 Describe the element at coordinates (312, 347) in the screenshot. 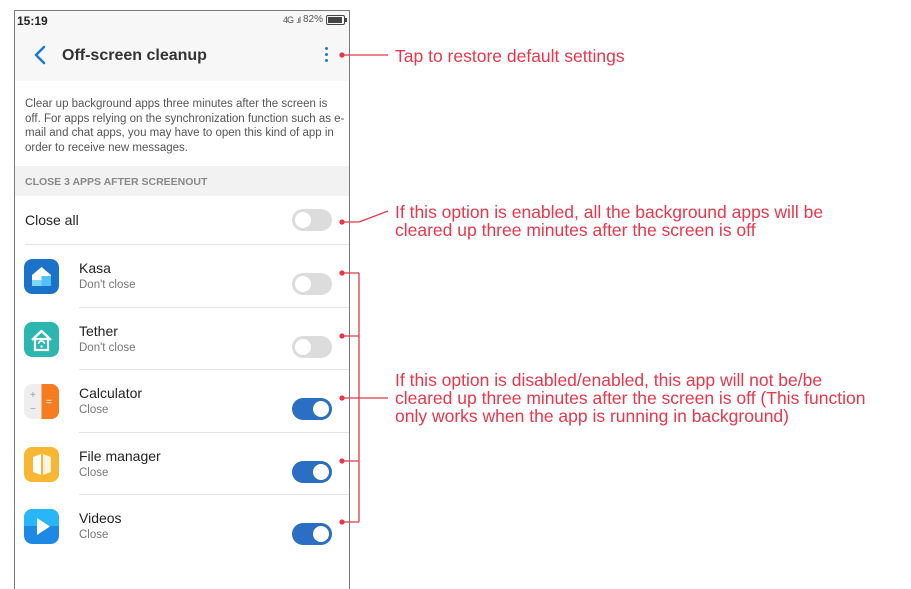

I see `tether-toggle` at that location.